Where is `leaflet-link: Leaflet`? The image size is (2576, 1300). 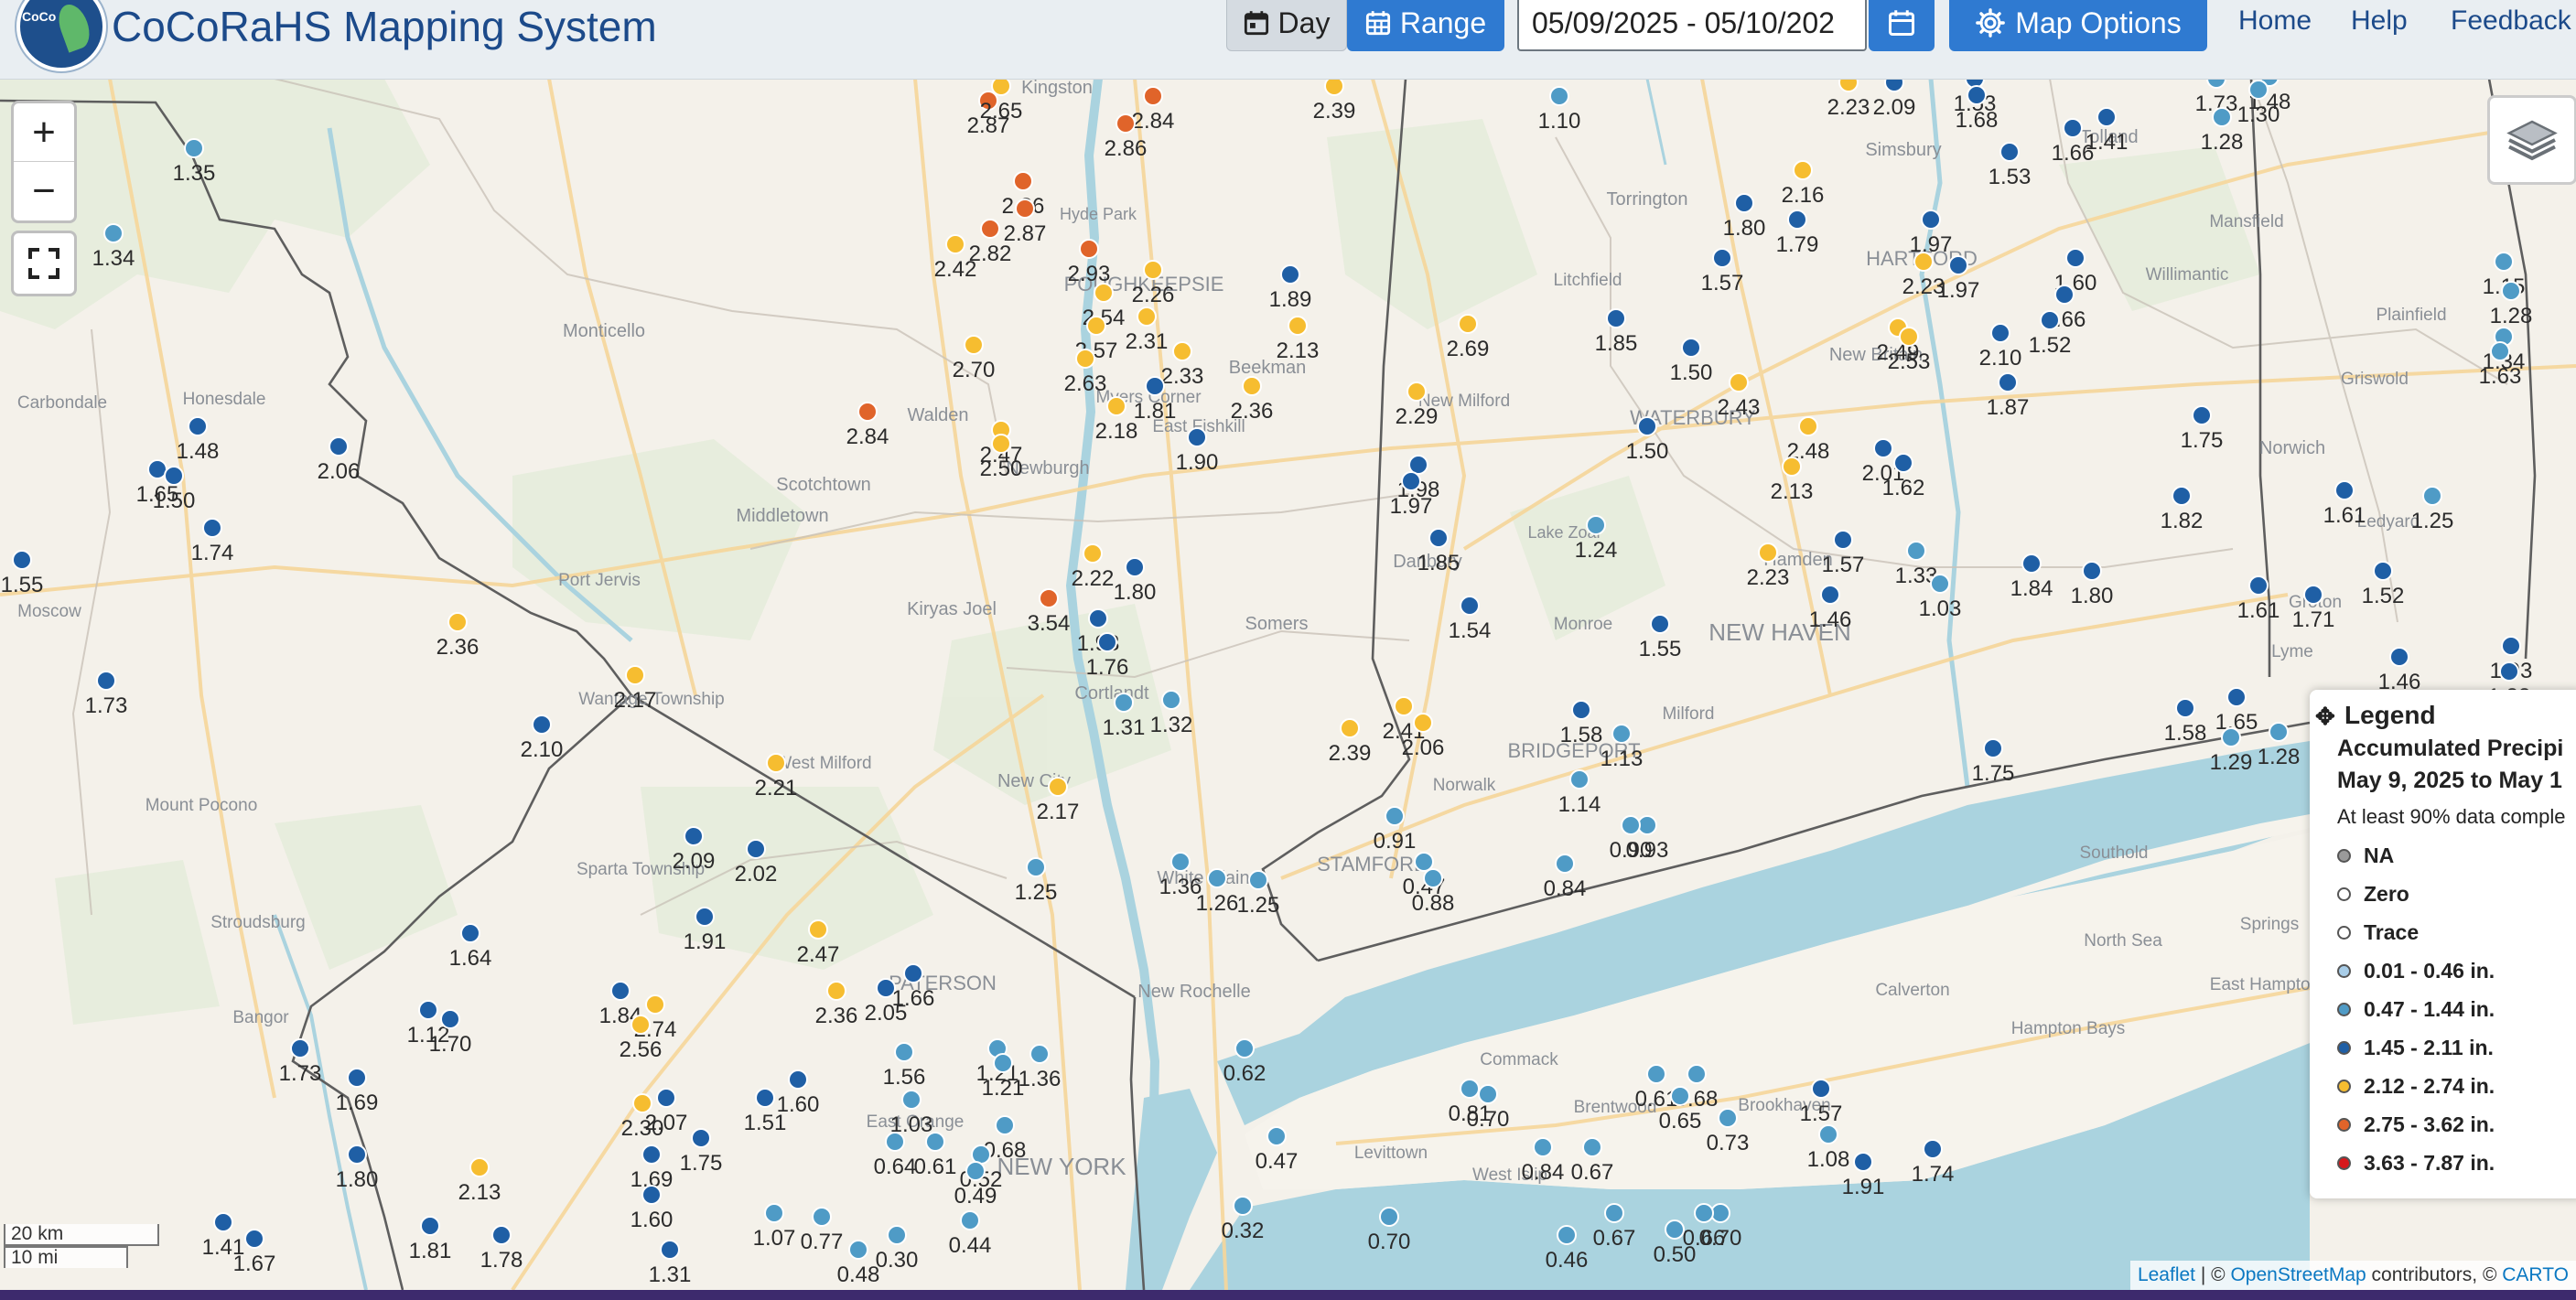 leaflet-link: Leaflet is located at coordinates (2167, 1274).